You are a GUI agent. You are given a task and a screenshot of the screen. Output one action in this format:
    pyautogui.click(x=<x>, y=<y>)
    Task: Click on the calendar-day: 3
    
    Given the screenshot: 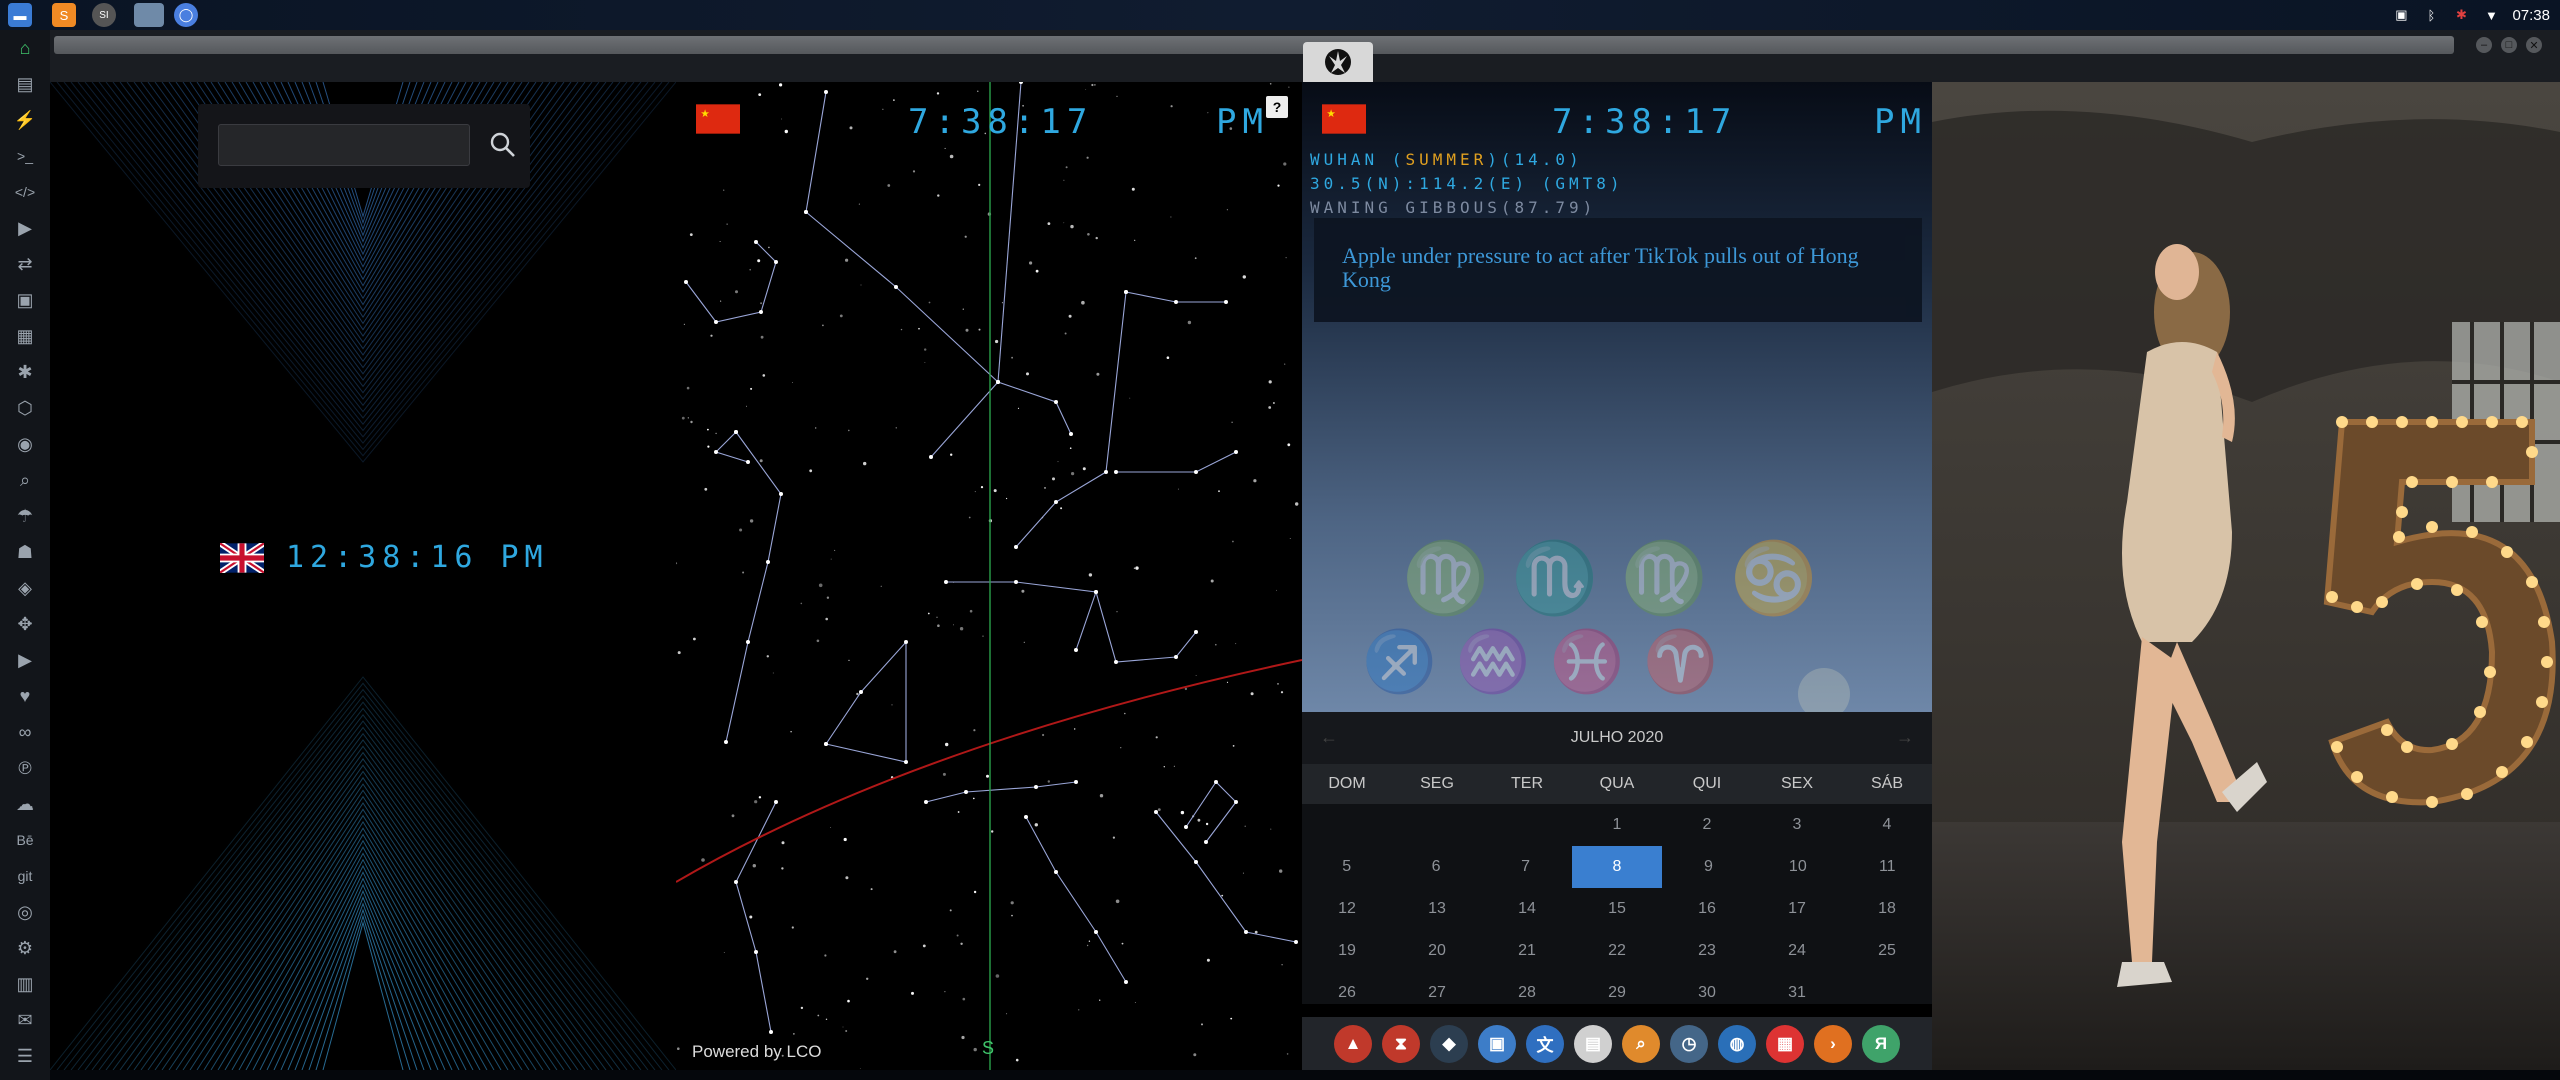 What is the action you would take?
    pyautogui.click(x=1797, y=825)
    